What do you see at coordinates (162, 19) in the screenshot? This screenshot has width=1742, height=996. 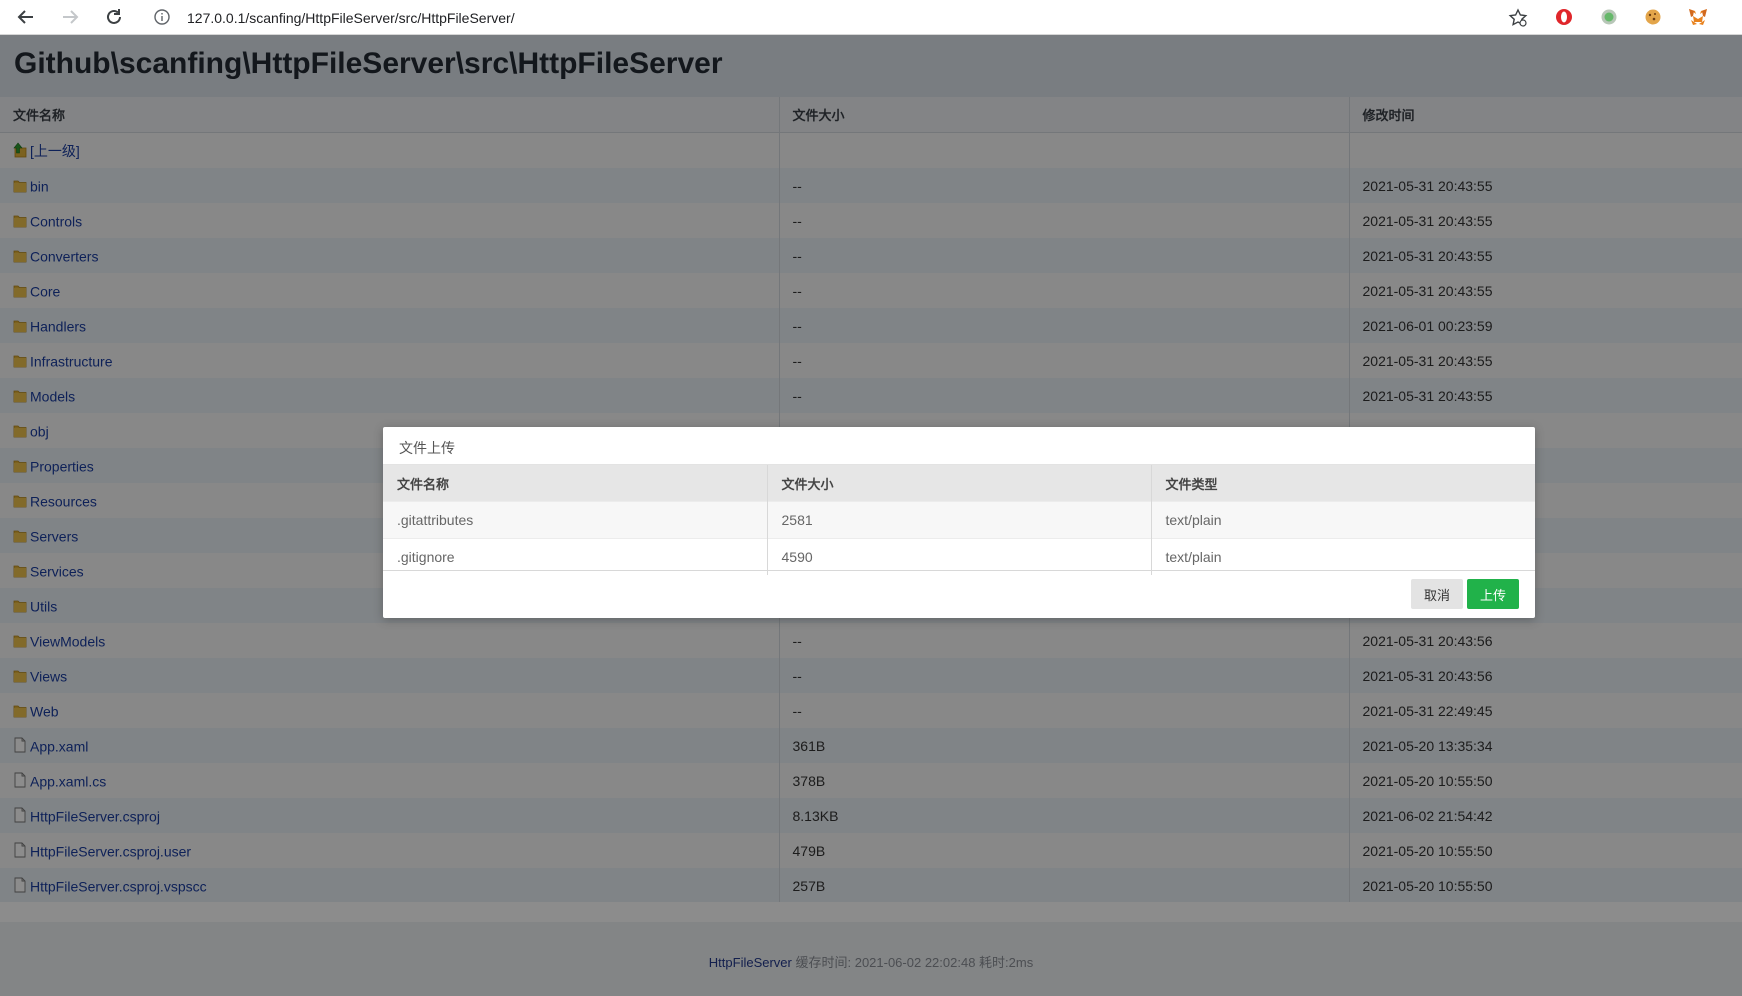 I see `site-info-icon` at bounding box center [162, 19].